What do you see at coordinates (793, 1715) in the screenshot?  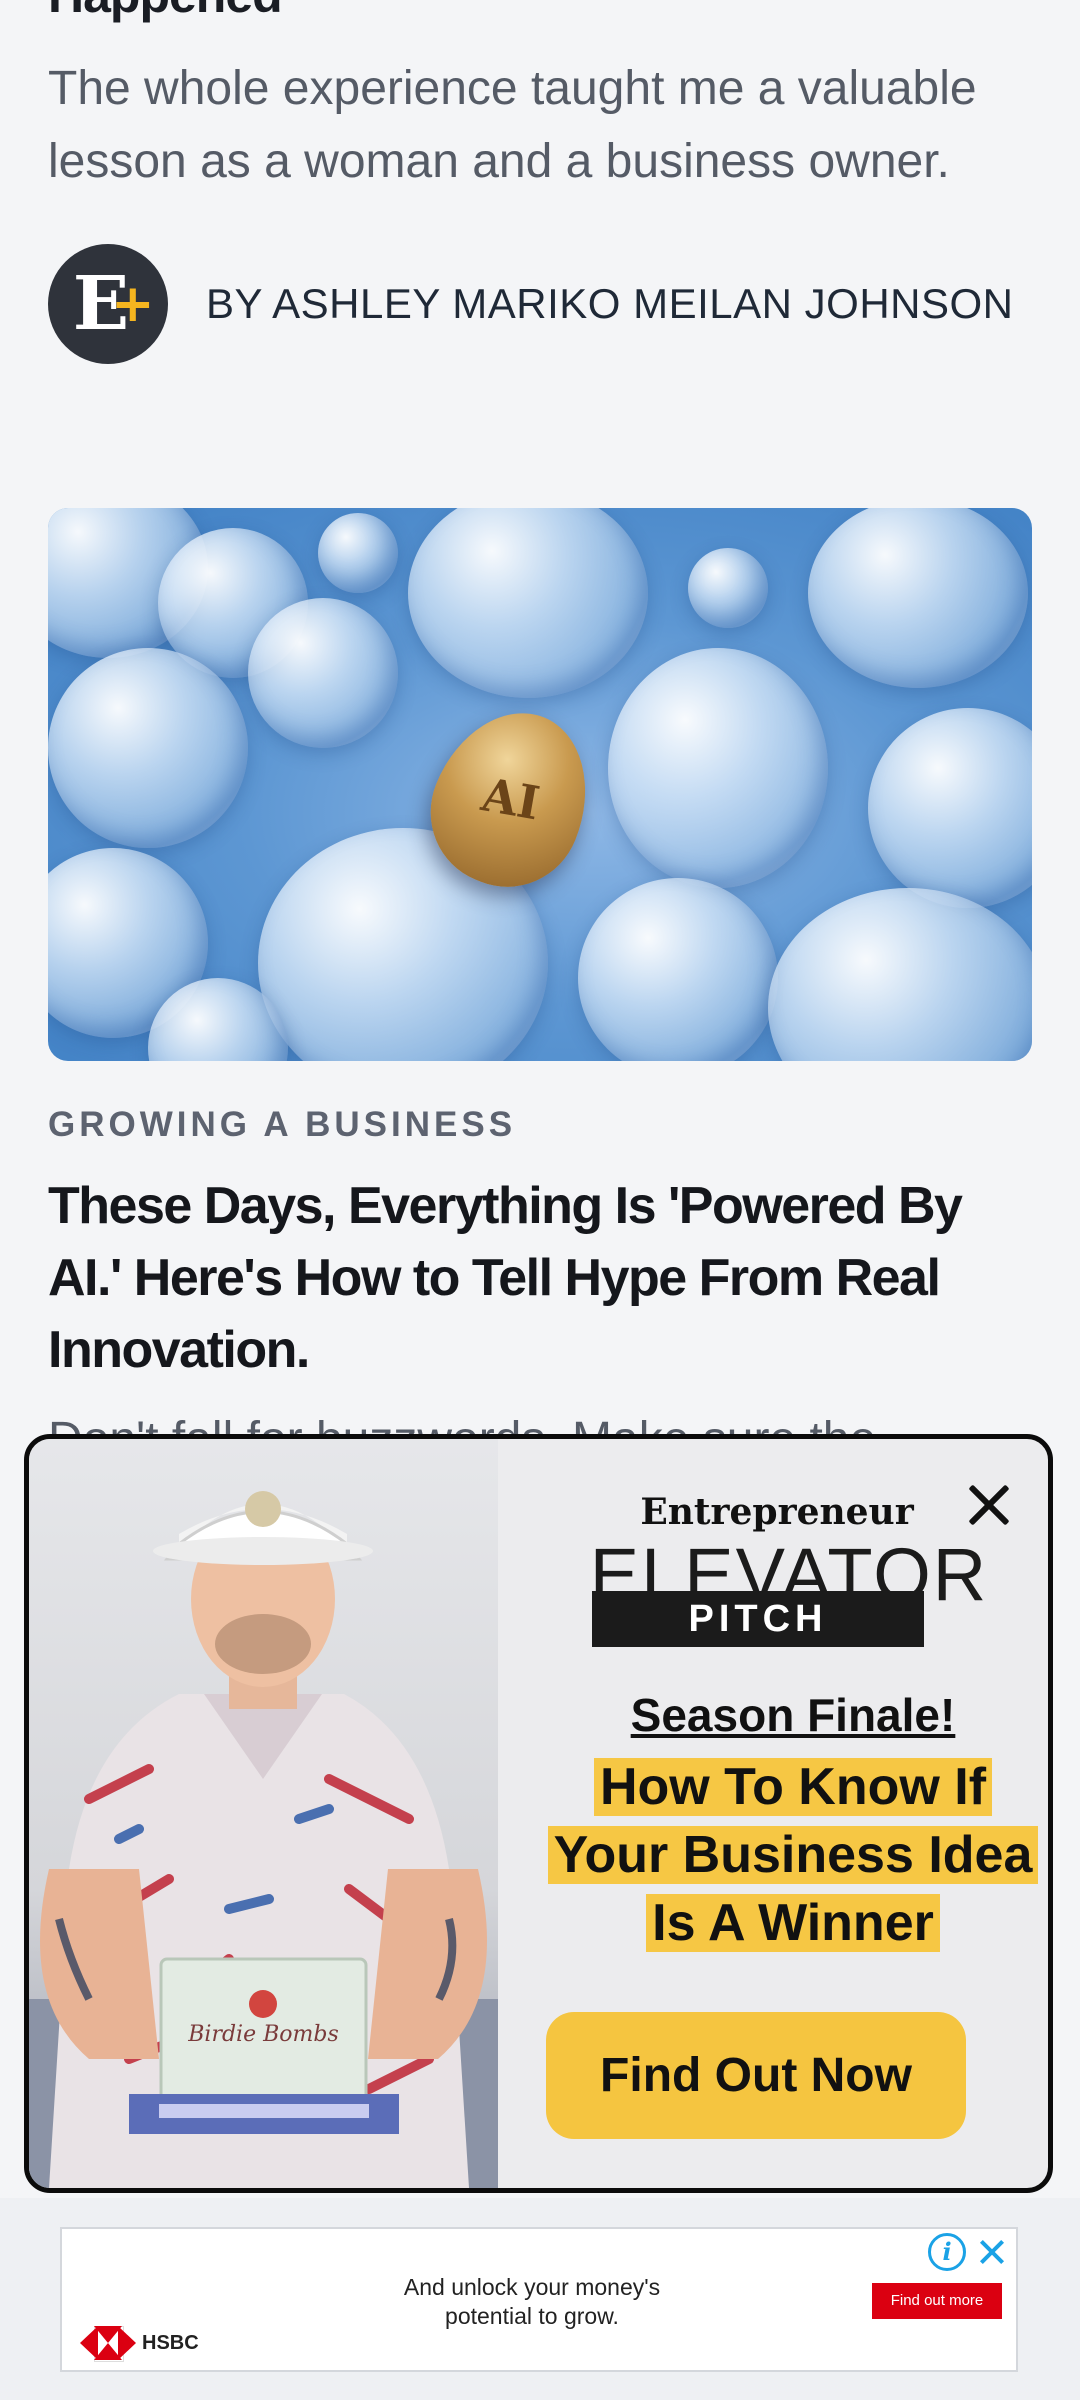 I see `ad-finale-text: Season Finale!` at bounding box center [793, 1715].